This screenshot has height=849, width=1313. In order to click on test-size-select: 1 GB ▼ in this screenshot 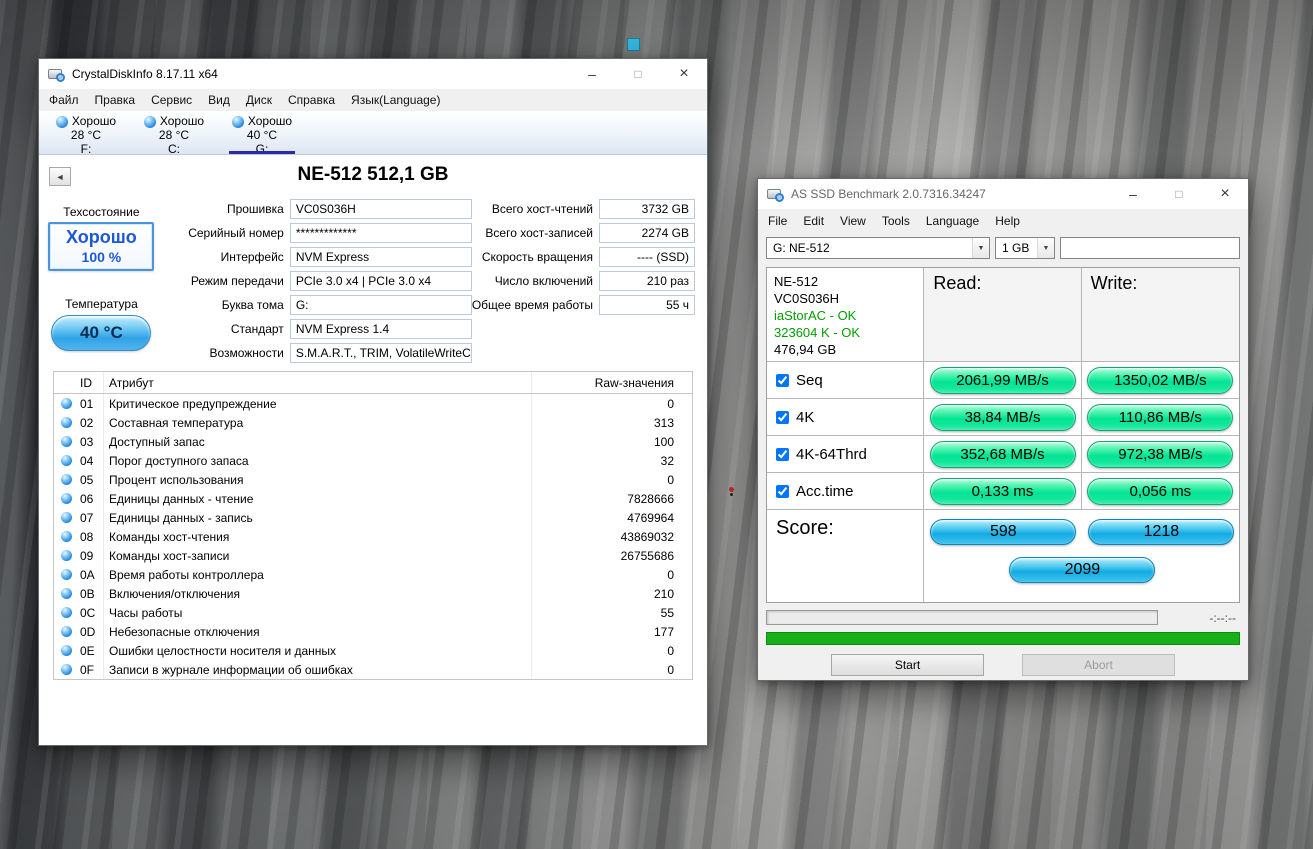, I will do `click(1025, 248)`.